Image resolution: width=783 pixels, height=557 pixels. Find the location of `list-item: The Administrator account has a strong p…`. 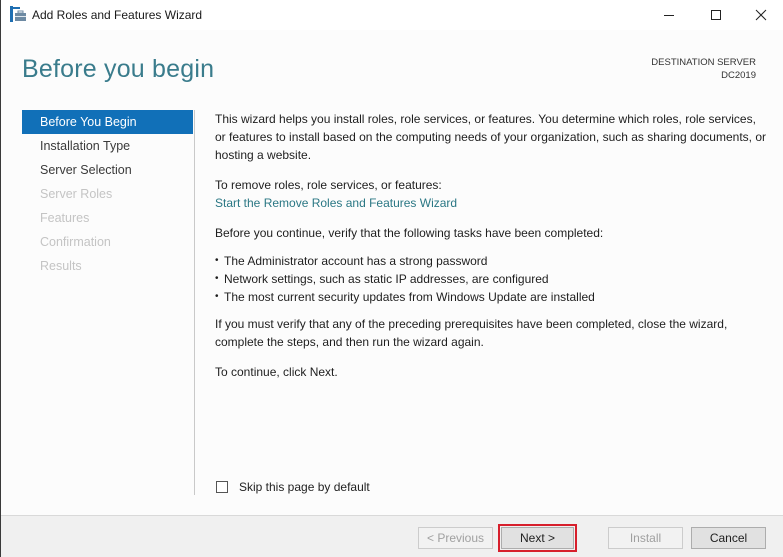

list-item: The Administrator account has a strong p… is located at coordinates (491, 261).